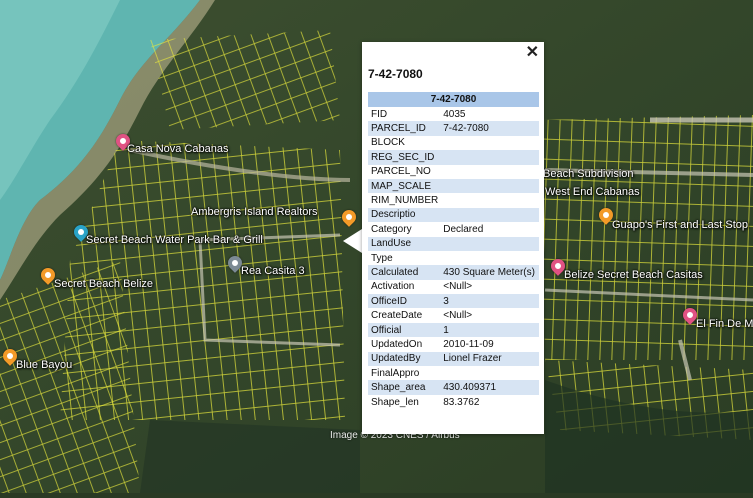 The image size is (753, 498). I want to click on table-row: LandUse, so click(453, 243).